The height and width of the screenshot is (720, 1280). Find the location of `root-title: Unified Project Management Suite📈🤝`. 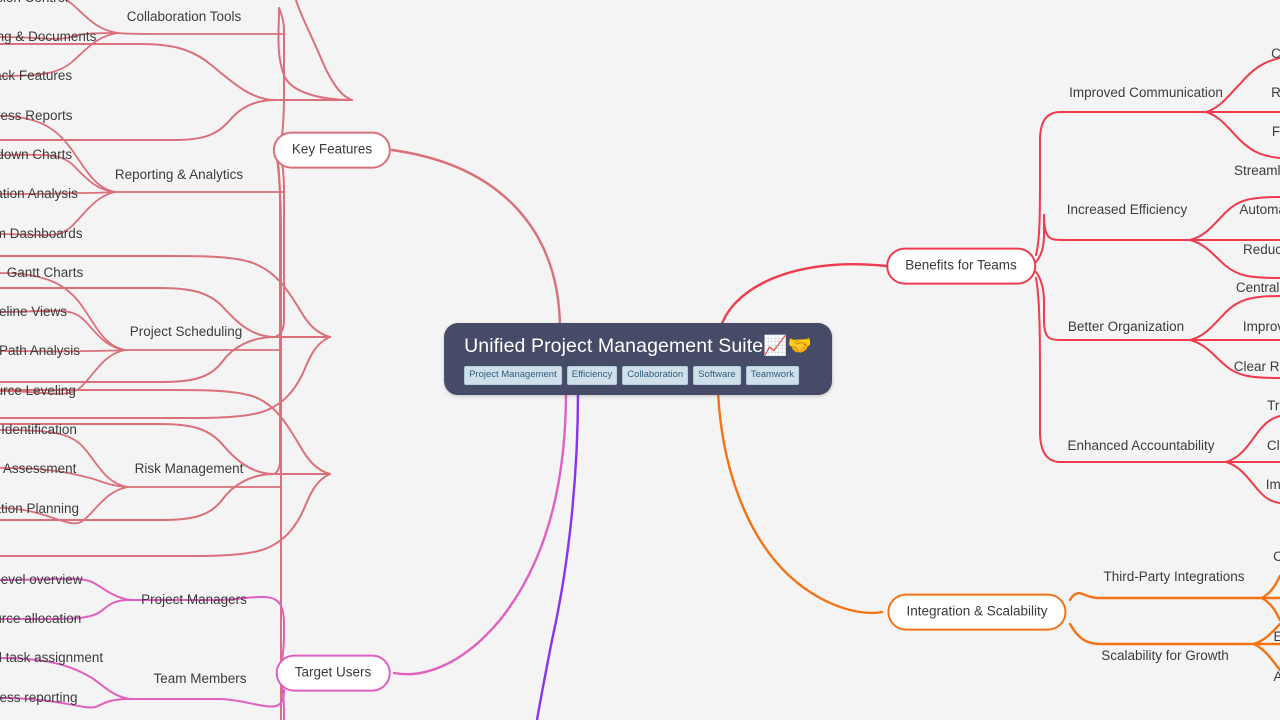

root-title: Unified Project Management Suite📈🤝 is located at coordinates (638, 346).